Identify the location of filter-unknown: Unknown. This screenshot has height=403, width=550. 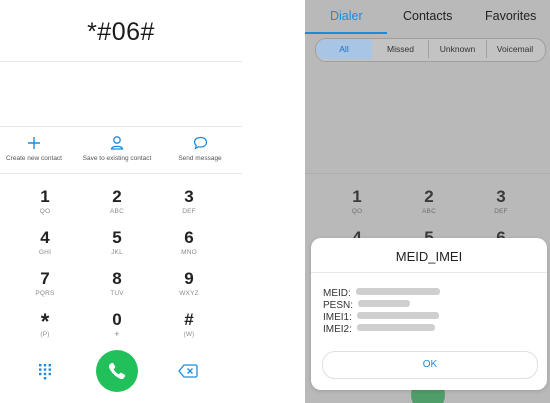
(457, 49).